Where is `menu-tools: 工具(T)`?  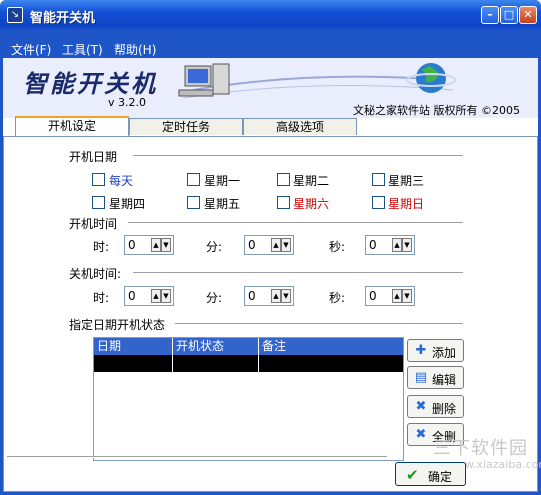
menu-tools: 工具(T) is located at coordinates (82, 49).